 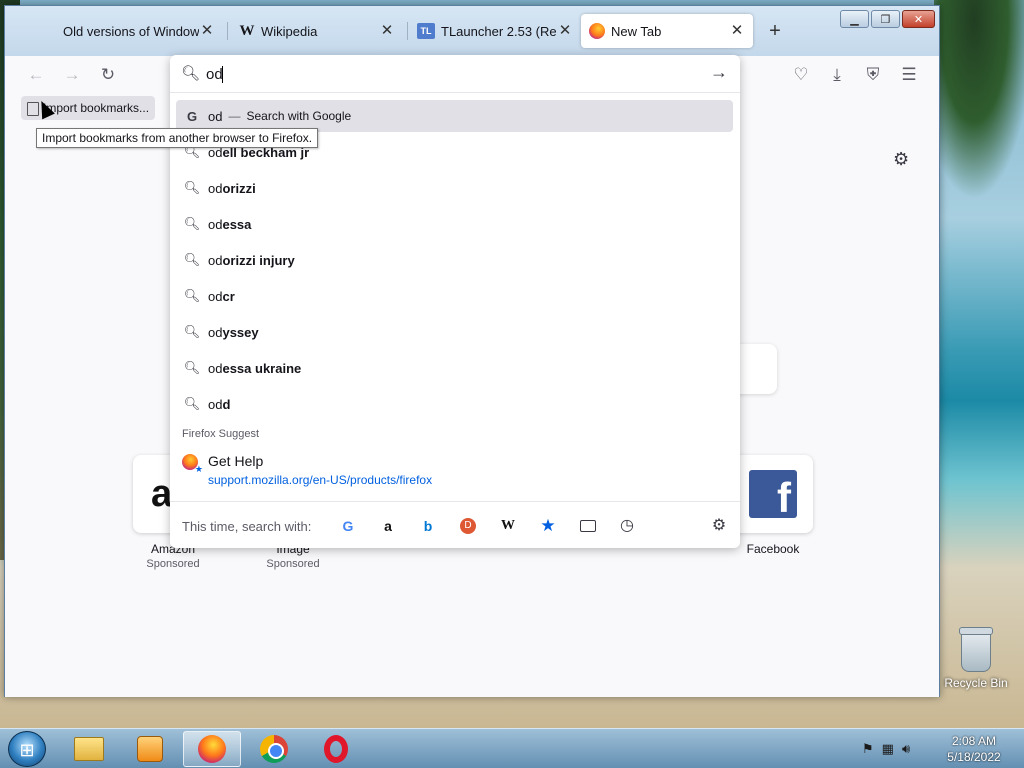 I want to click on taskbar-chrome, so click(x=274, y=749).